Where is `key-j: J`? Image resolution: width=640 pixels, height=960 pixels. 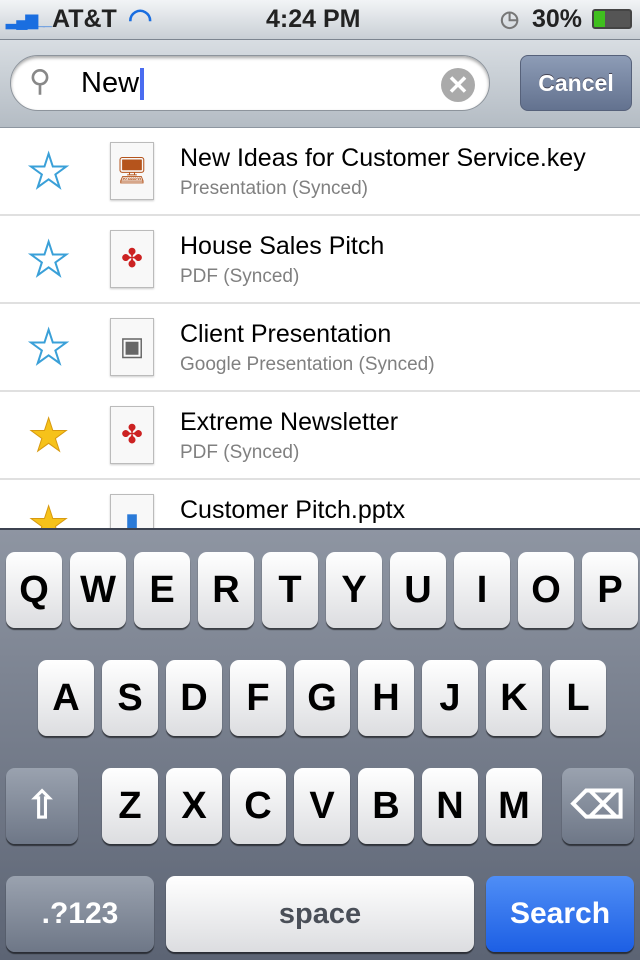
key-j: J is located at coordinates (450, 698).